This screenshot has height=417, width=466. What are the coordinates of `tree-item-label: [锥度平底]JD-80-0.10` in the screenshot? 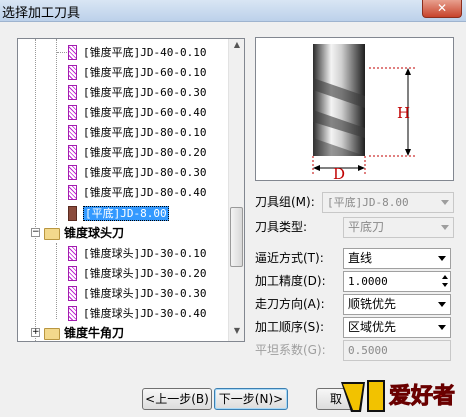 It's located at (145, 132).